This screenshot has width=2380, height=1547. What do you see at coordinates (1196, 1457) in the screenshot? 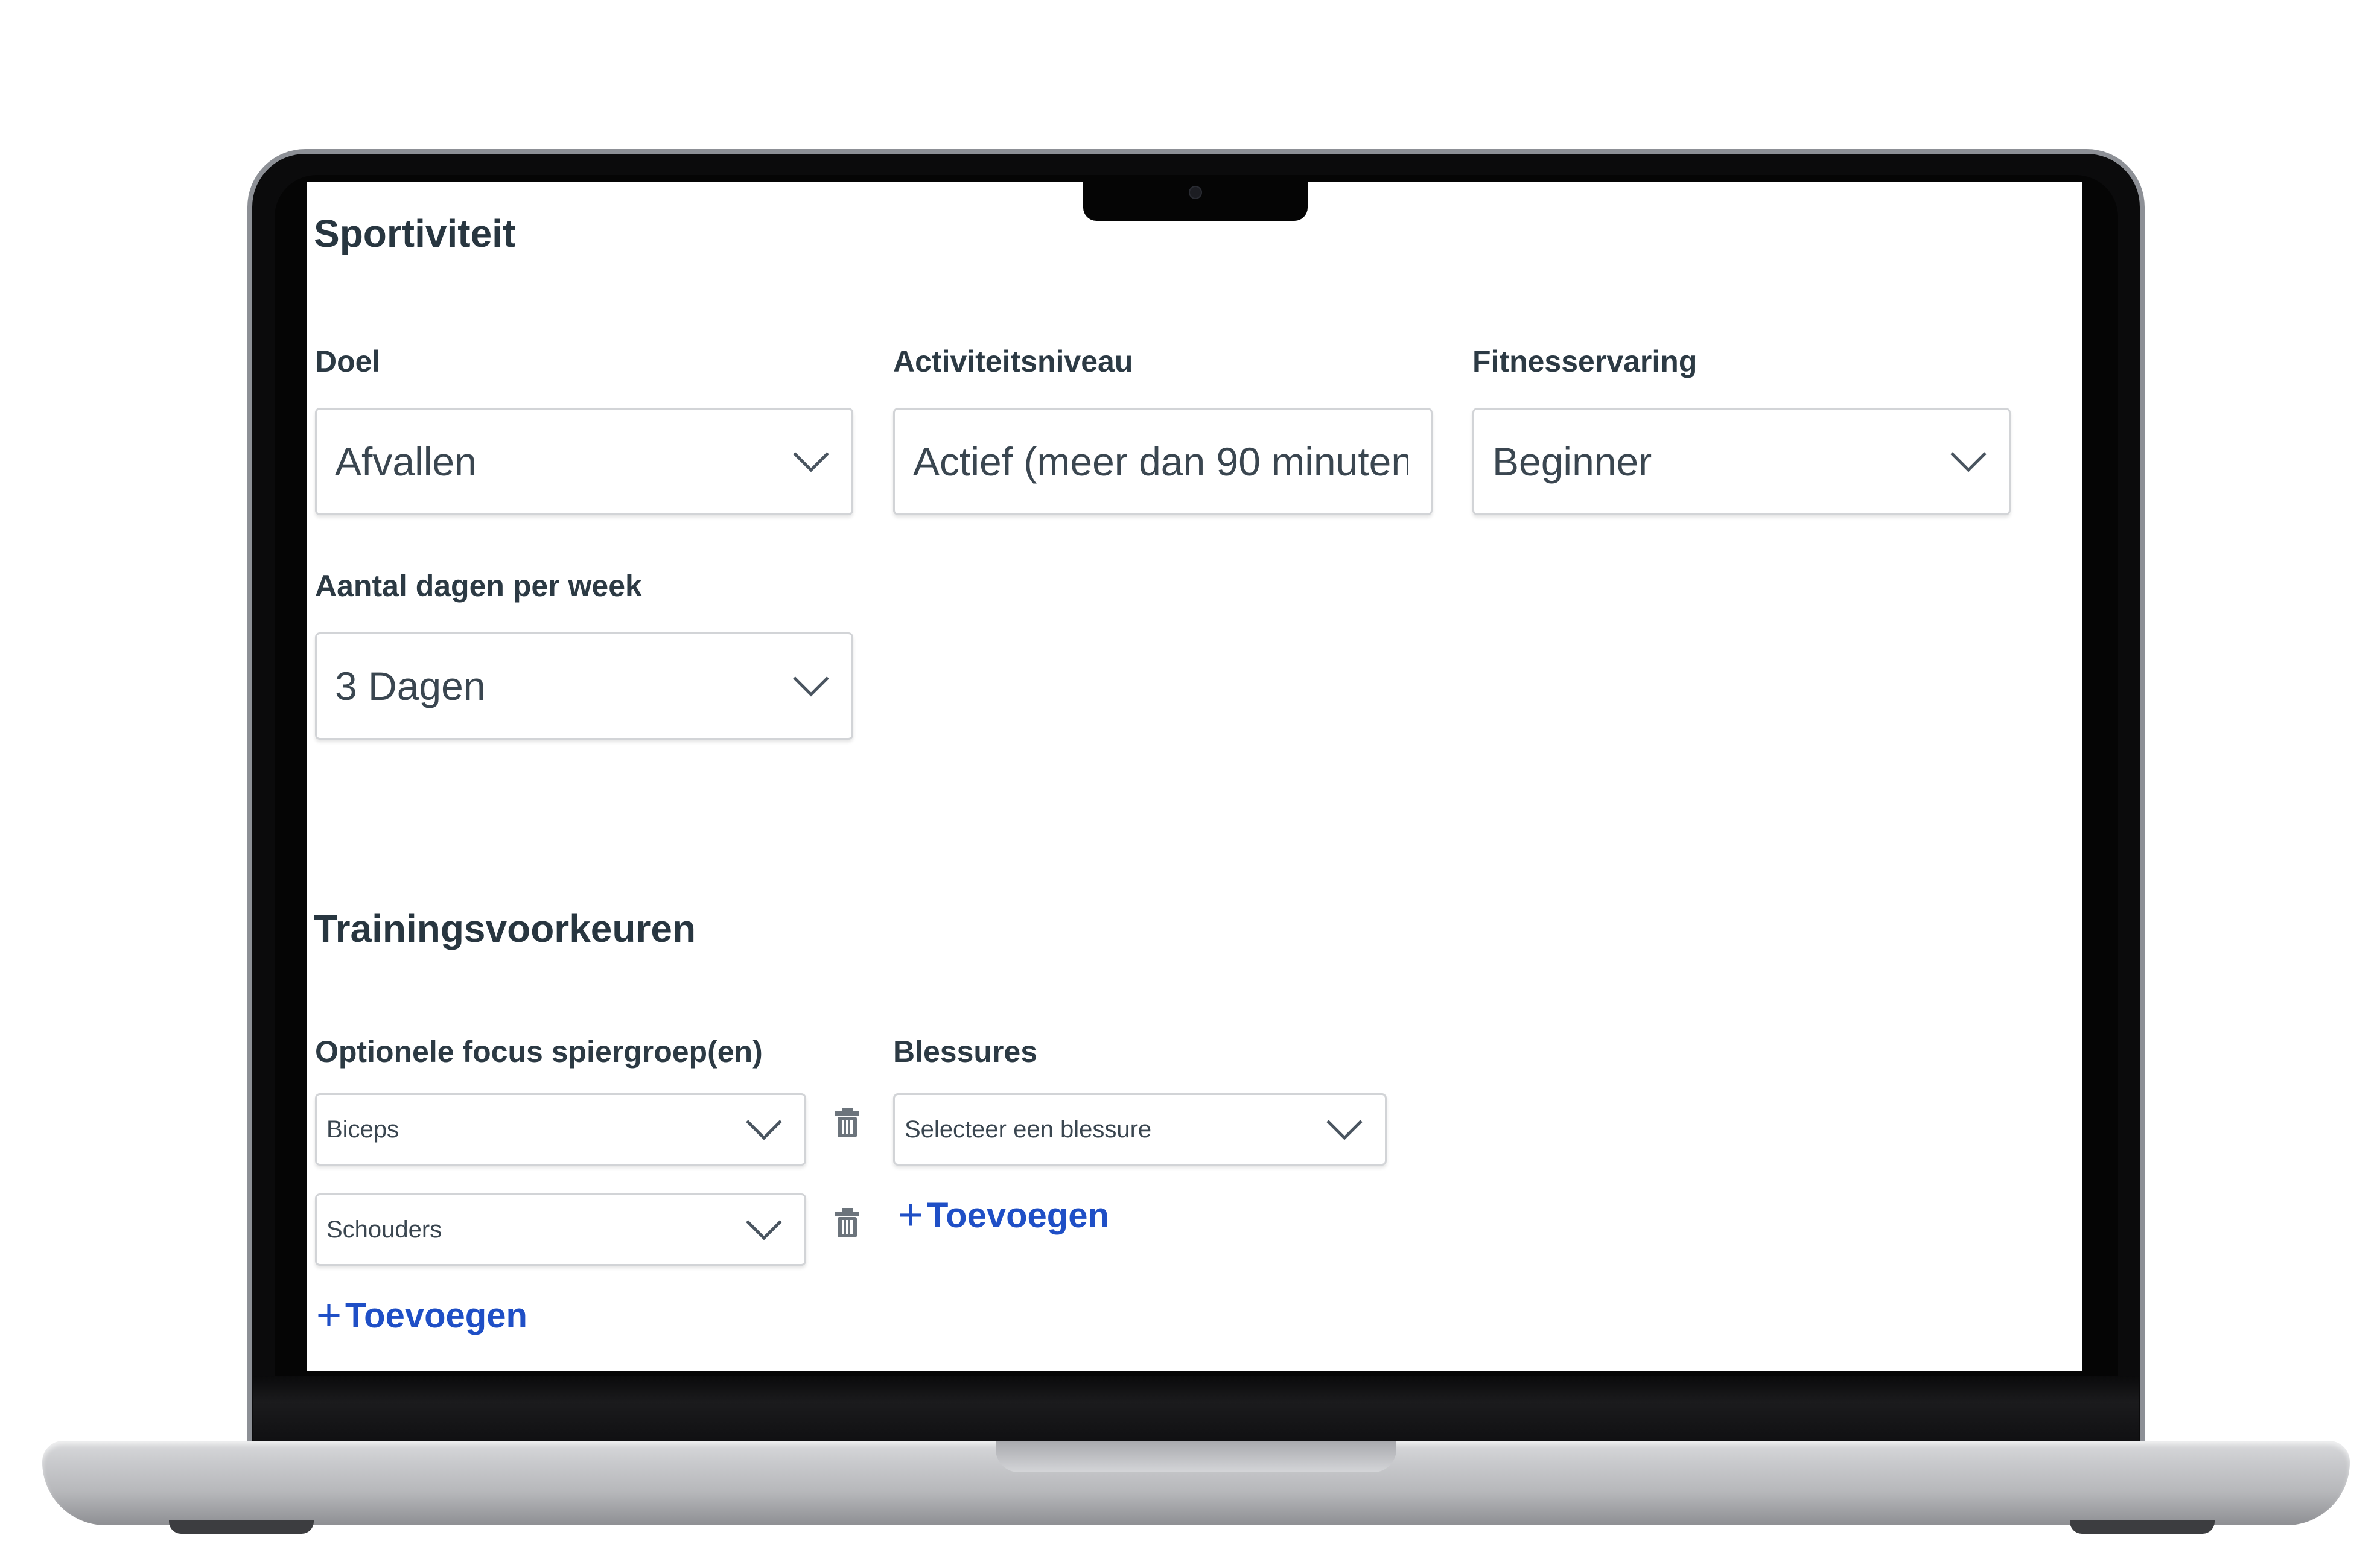
I see `laptop-opening-notch` at bounding box center [1196, 1457].